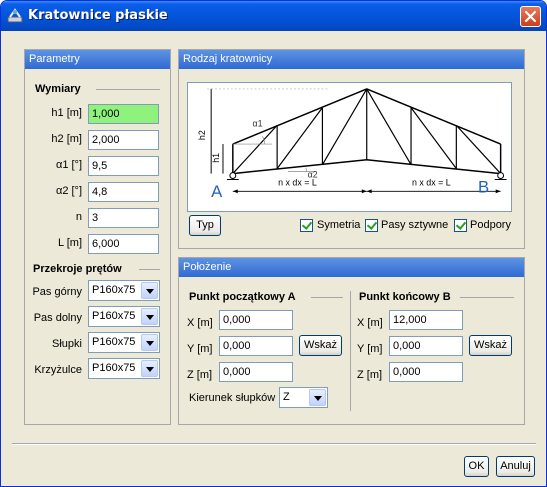 This screenshot has height=487, width=547. I want to click on krzyzulce-value: P160x75, so click(114, 368).